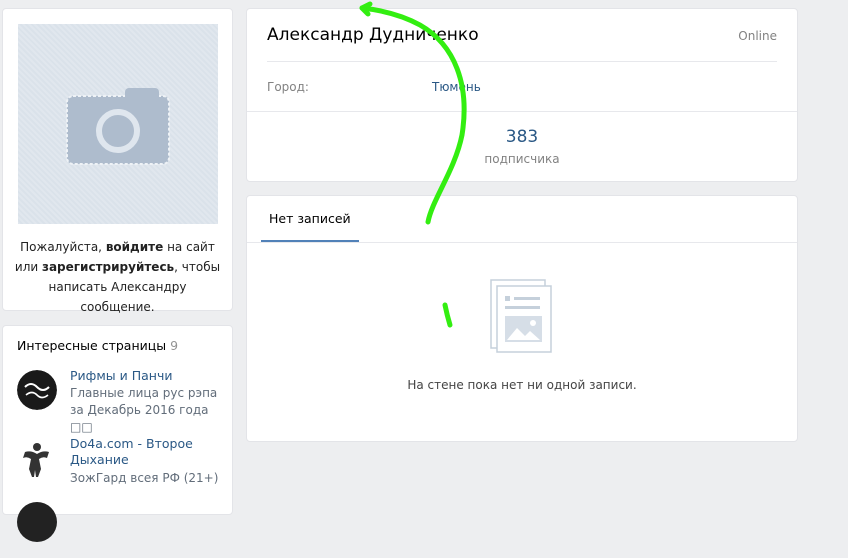 This screenshot has width=848, height=558. What do you see at coordinates (757, 36) in the screenshot?
I see `online-status: Online` at bounding box center [757, 36].